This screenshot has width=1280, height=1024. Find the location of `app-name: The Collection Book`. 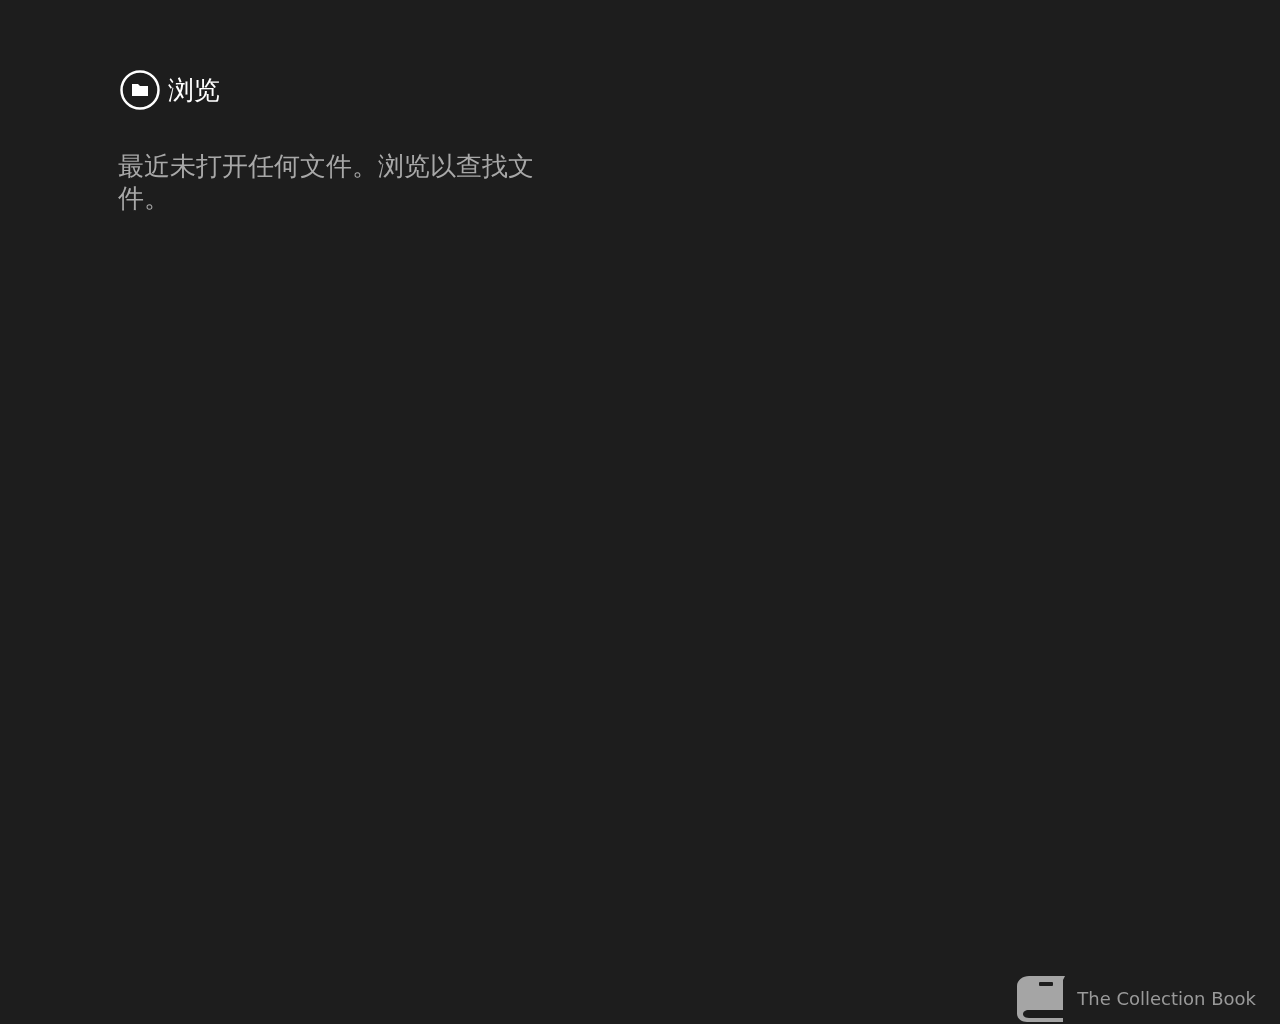

app-name: The Collection Book is located at coordinates (1166, 998).